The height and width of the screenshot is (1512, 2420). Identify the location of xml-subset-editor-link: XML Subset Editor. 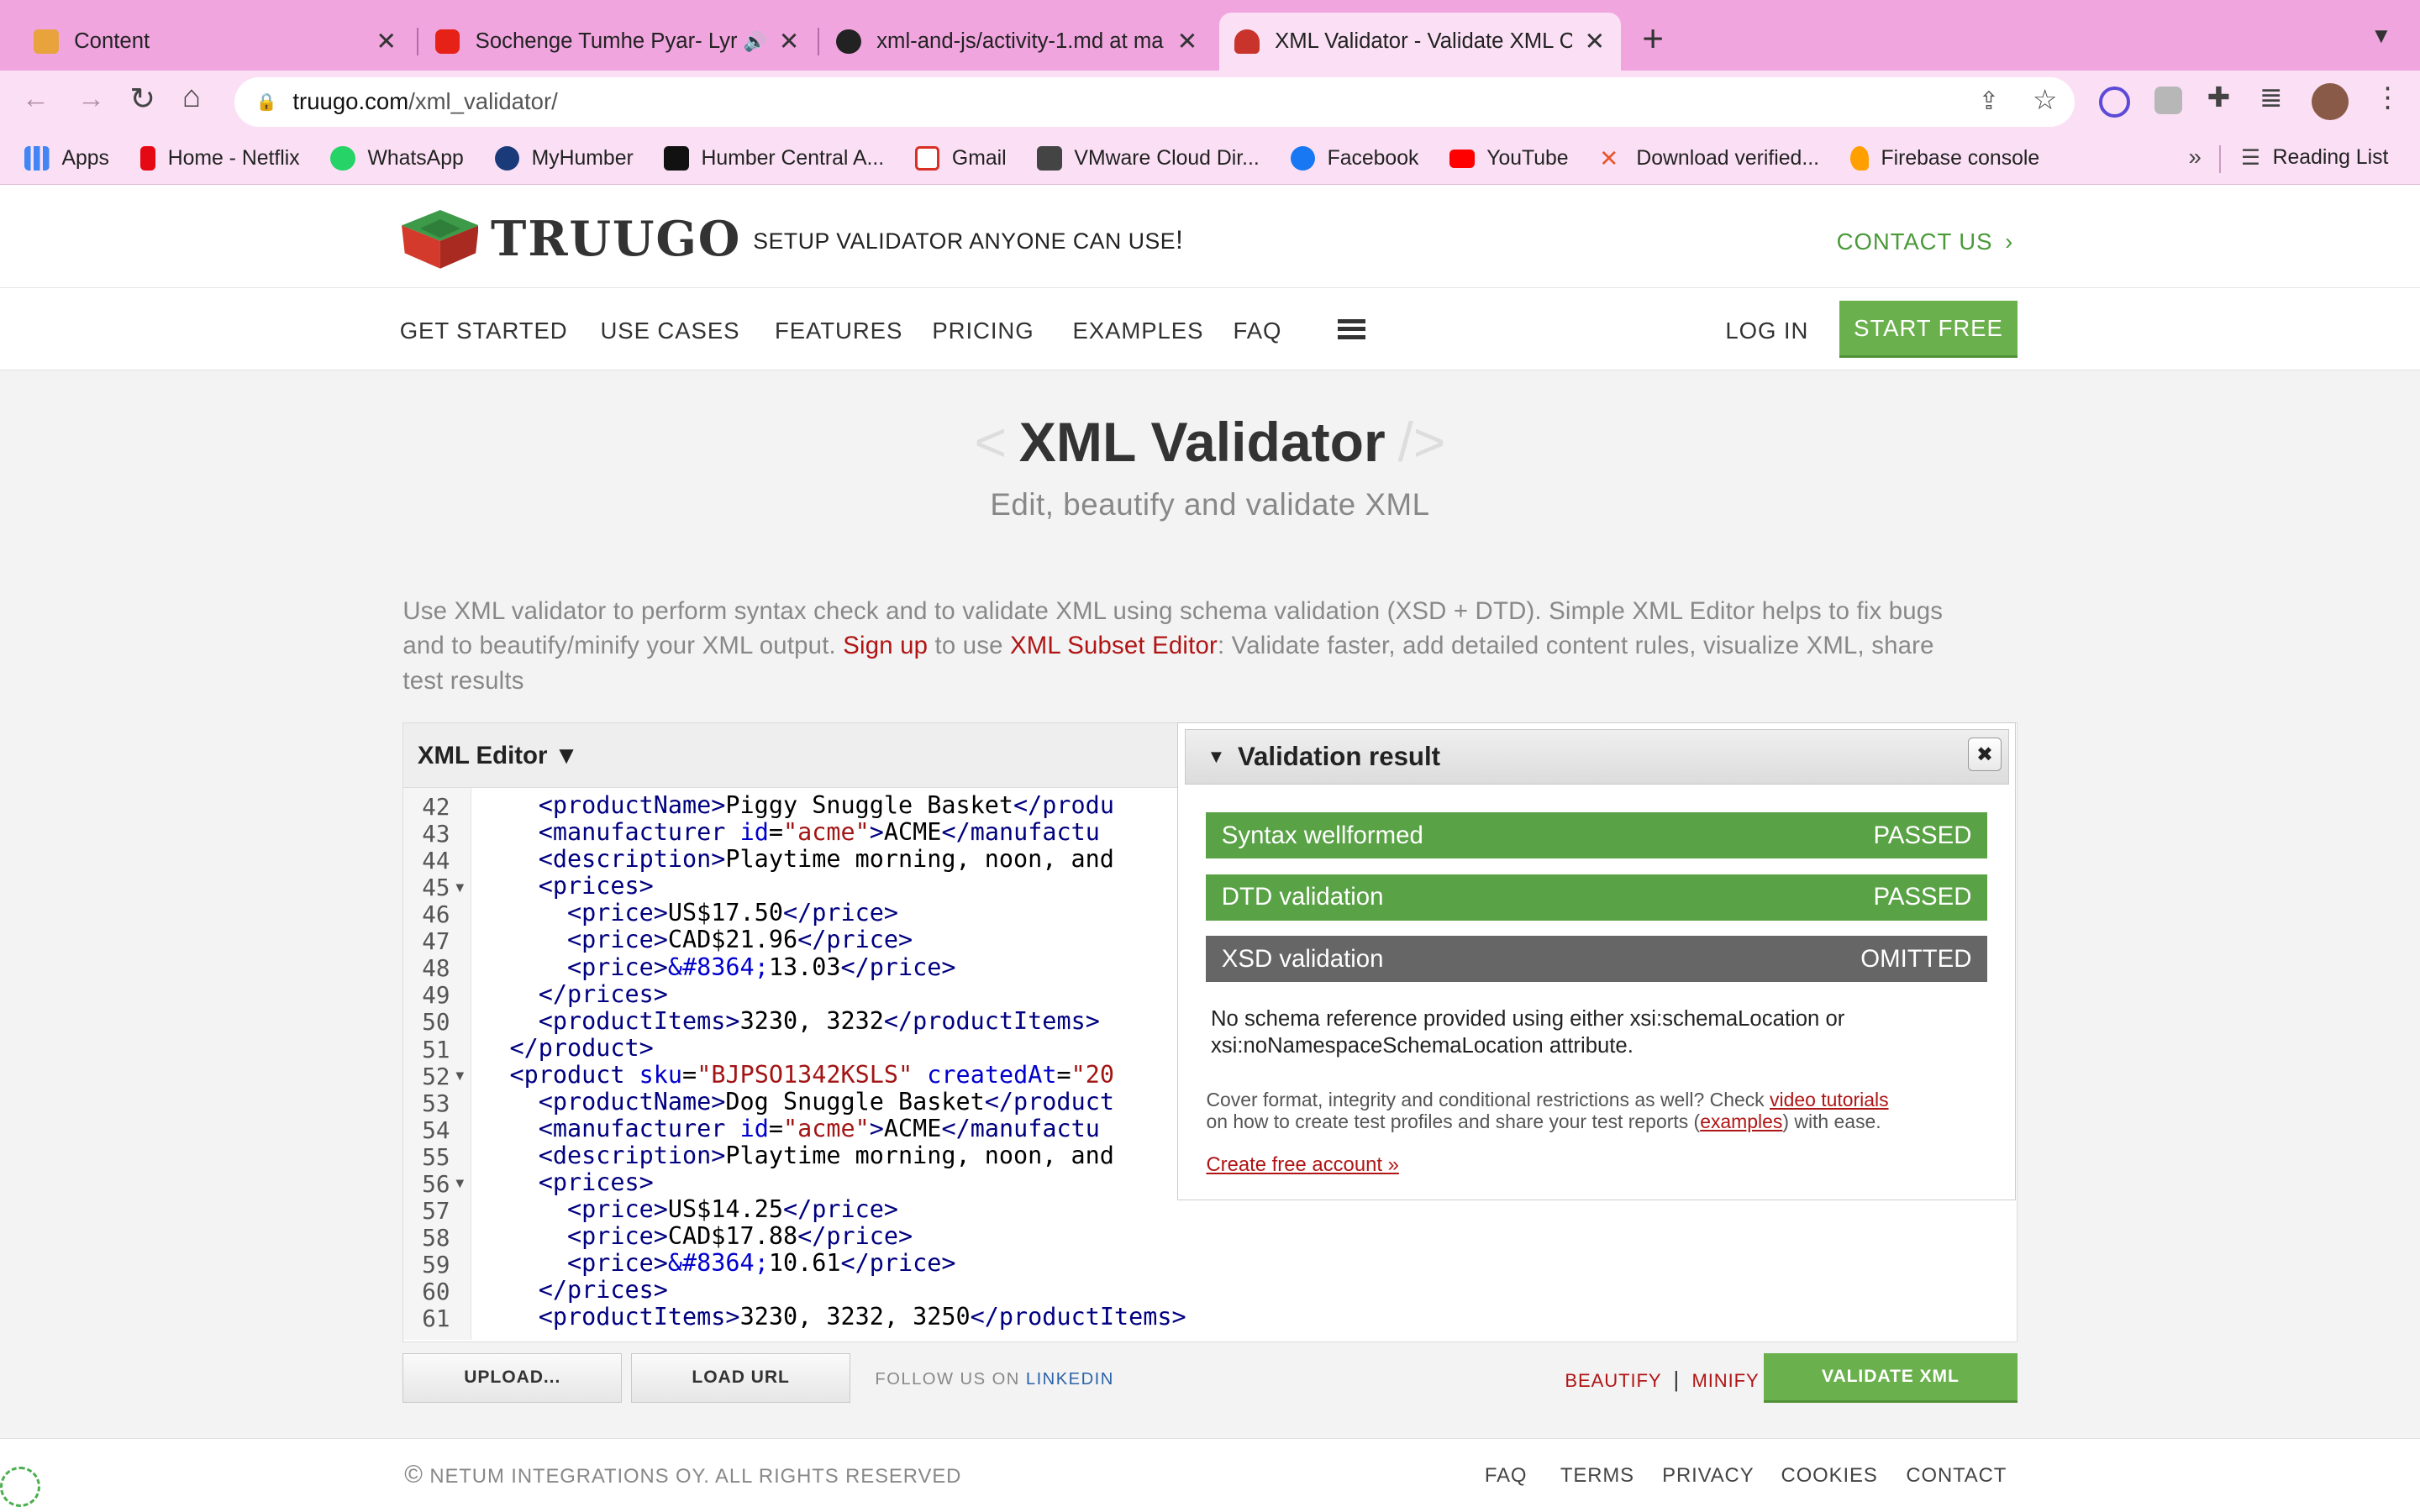
(1114, 645).